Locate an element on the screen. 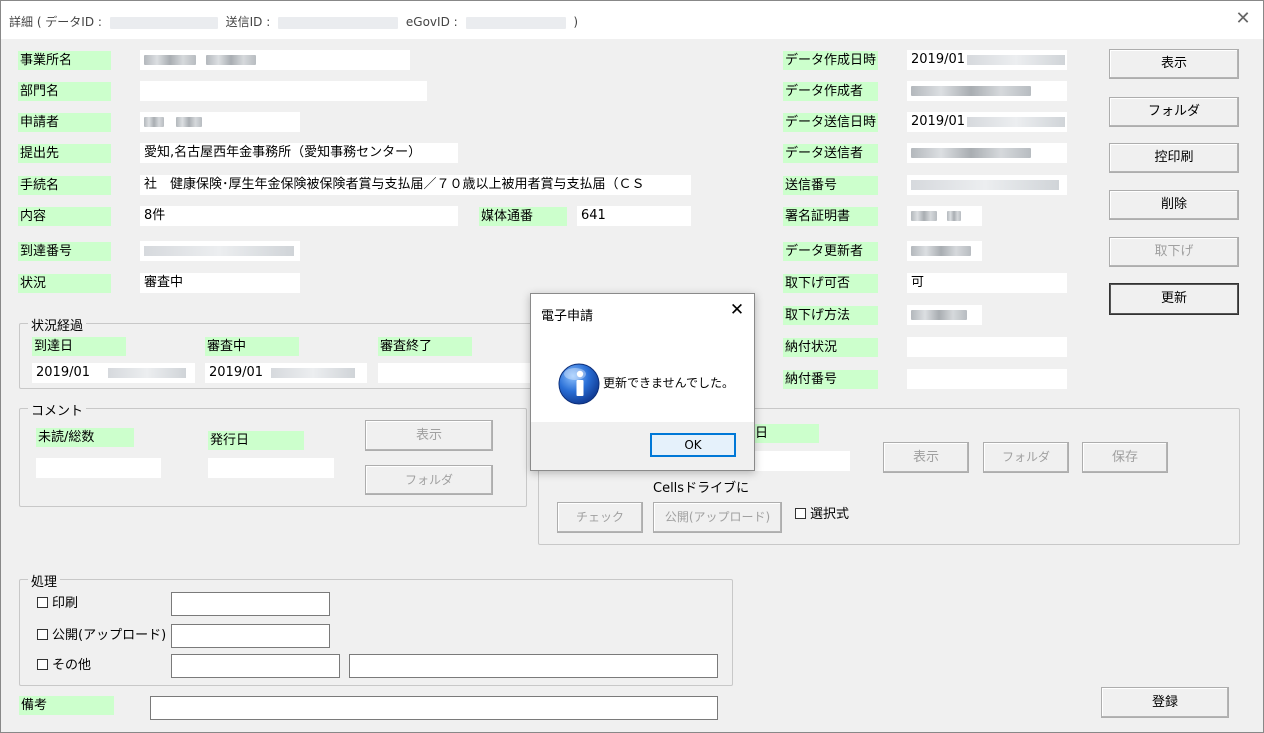  delete-button: 削除 is located at coordinates (1174, 205).